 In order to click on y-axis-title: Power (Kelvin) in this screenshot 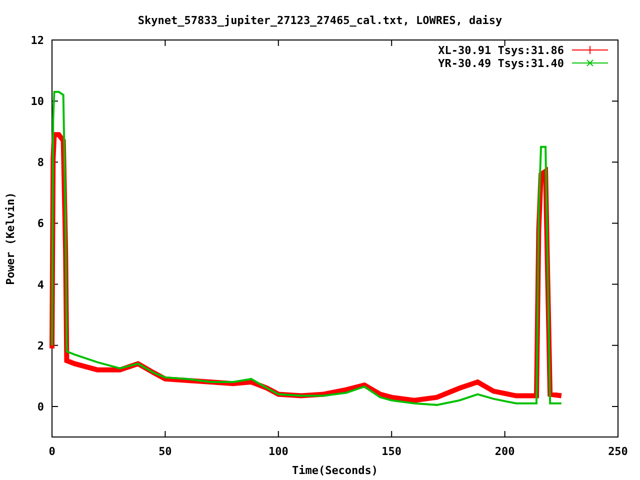, I will do `click(10, 238)`.